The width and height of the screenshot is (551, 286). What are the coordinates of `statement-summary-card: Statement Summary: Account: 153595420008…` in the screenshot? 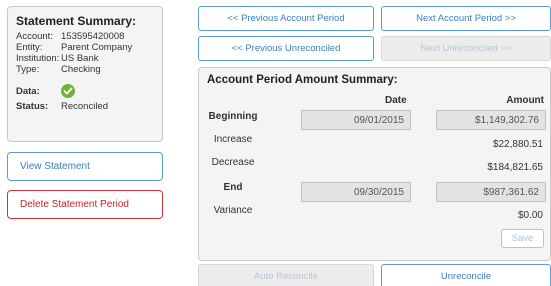 It's located at (85, 74).